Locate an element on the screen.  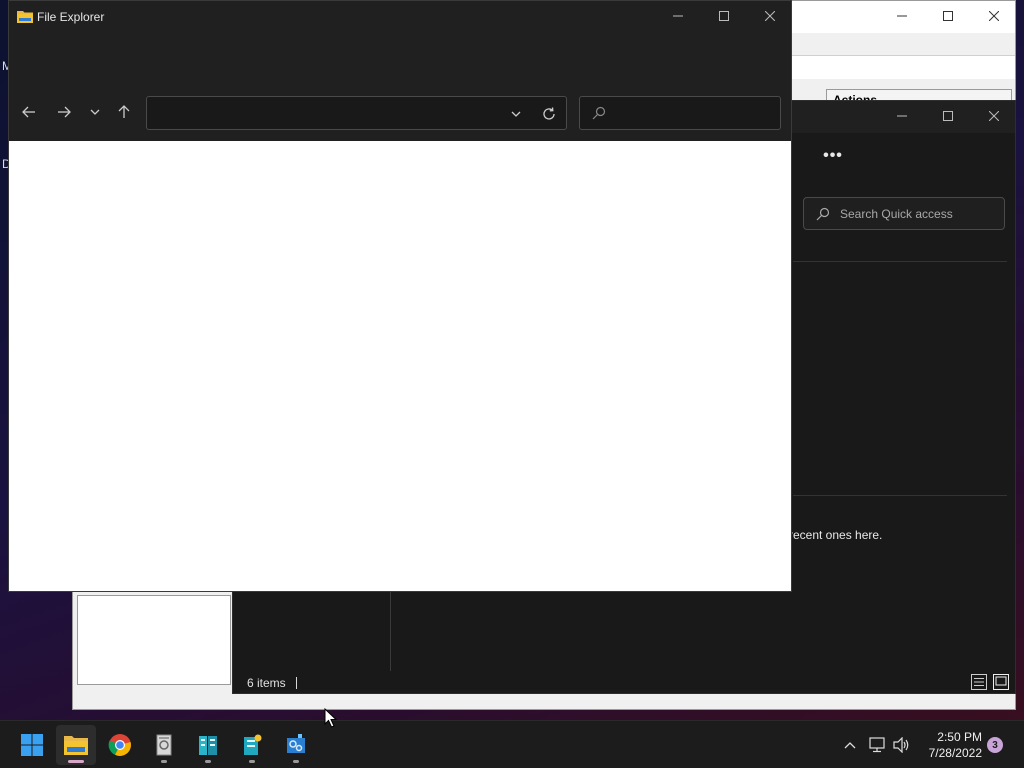
volume-button is located at coordinates (902, 745).